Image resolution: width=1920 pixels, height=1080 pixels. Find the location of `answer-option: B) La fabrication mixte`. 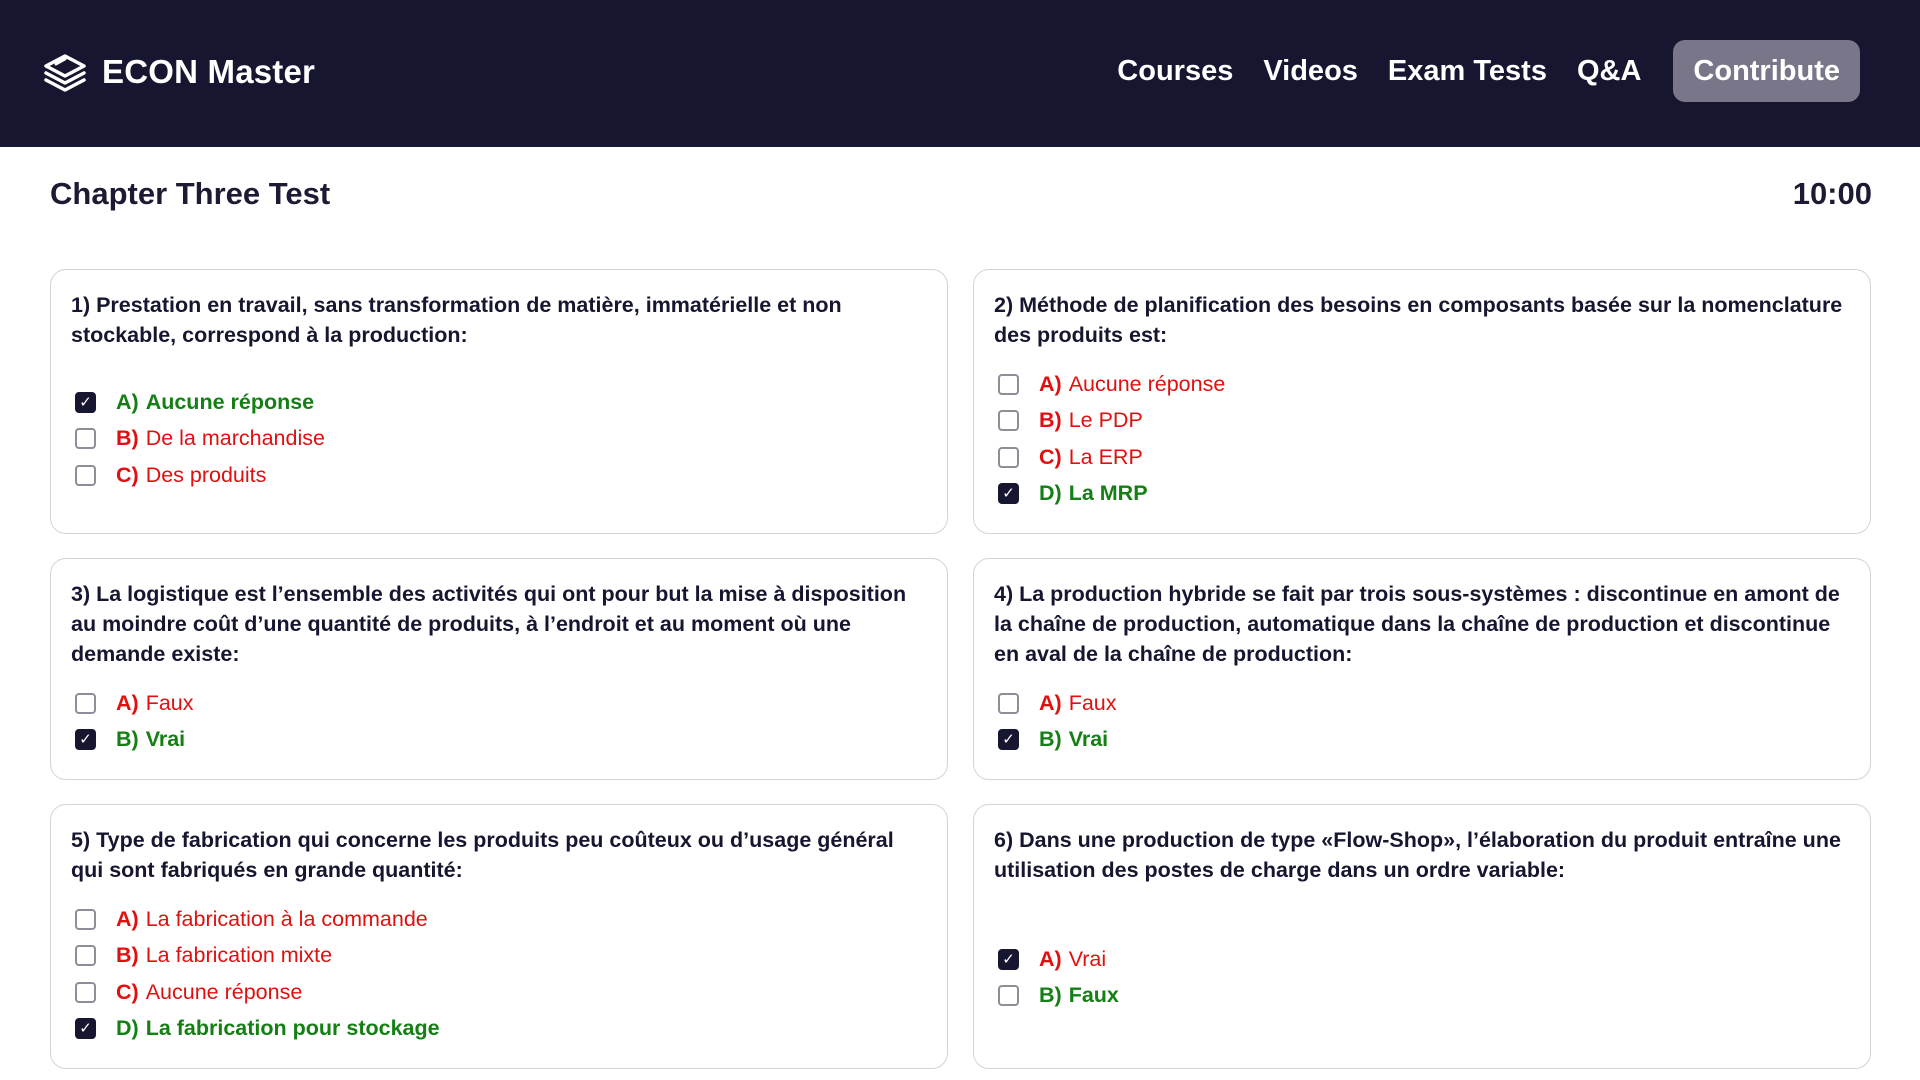

answer-option: B) La fabrication mixte is located at coordinates (499, 956).